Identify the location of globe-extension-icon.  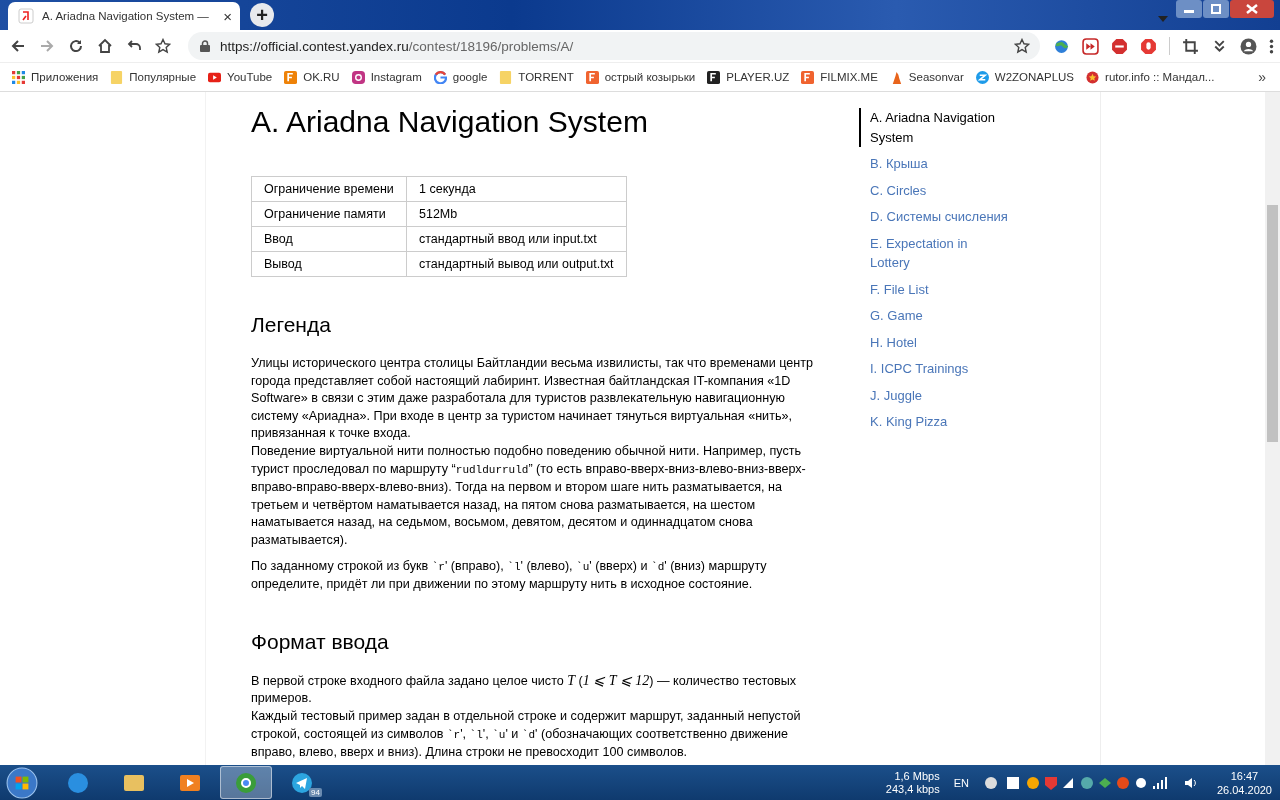
(1061, 46).